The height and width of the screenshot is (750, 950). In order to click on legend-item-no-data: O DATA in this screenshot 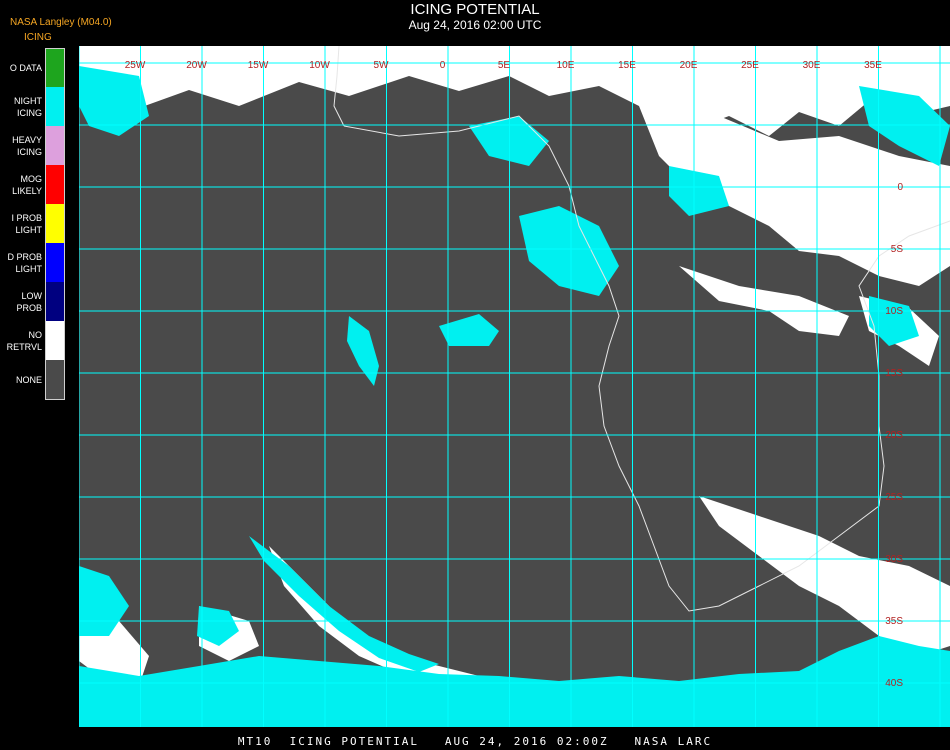, I will do `click(33, 67)`.